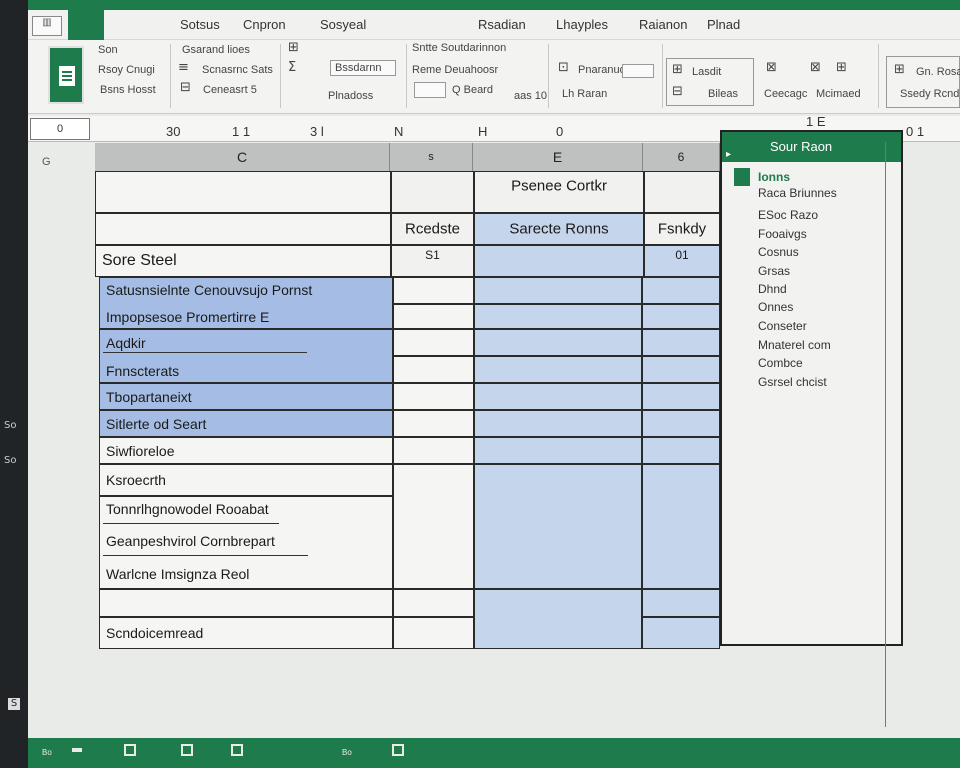 The image size is (960, 768). Describe the element at coordinates (797, 193) in the screenshot. I see `pane-item: Raca Briunnes` at that location.